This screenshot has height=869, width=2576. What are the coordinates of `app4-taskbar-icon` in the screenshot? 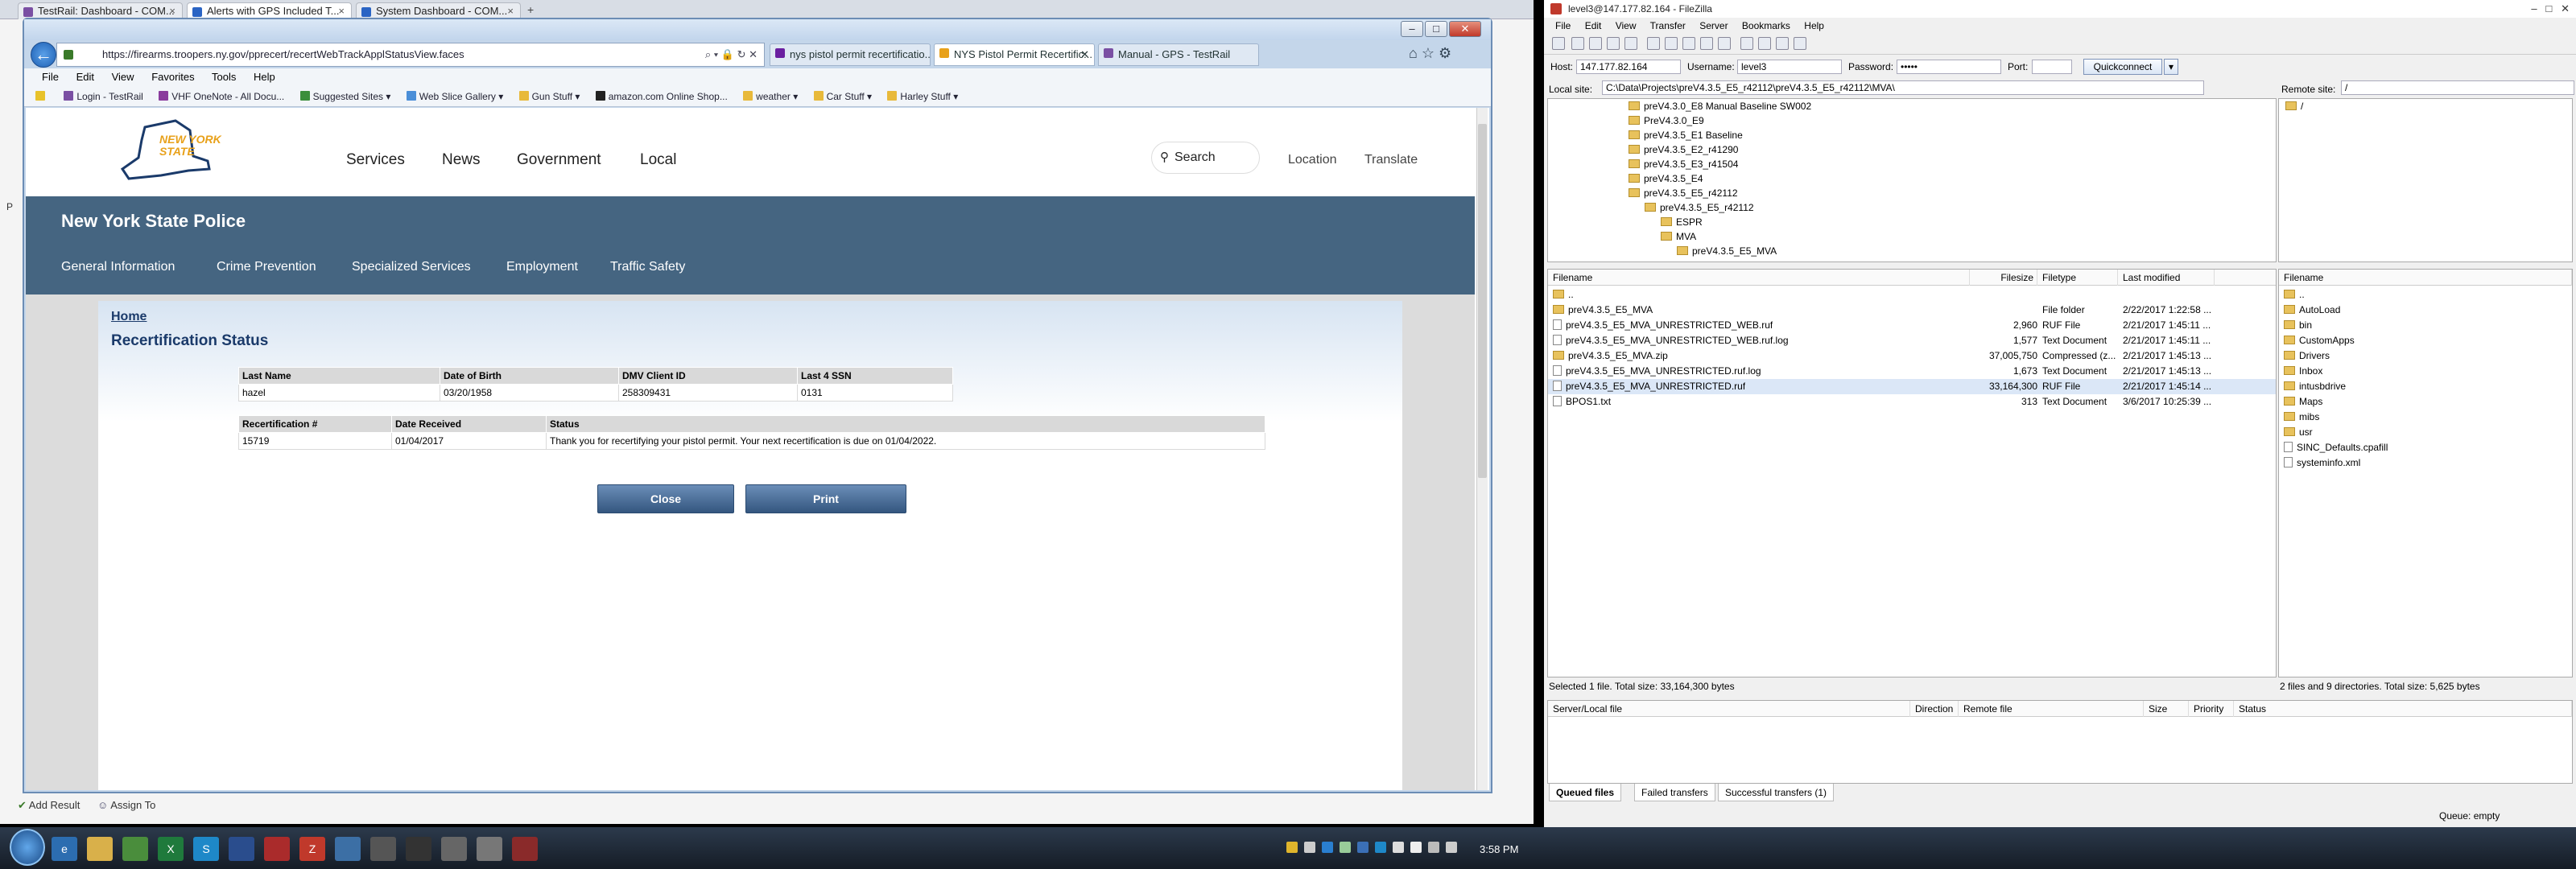 It's located at (525, 849).